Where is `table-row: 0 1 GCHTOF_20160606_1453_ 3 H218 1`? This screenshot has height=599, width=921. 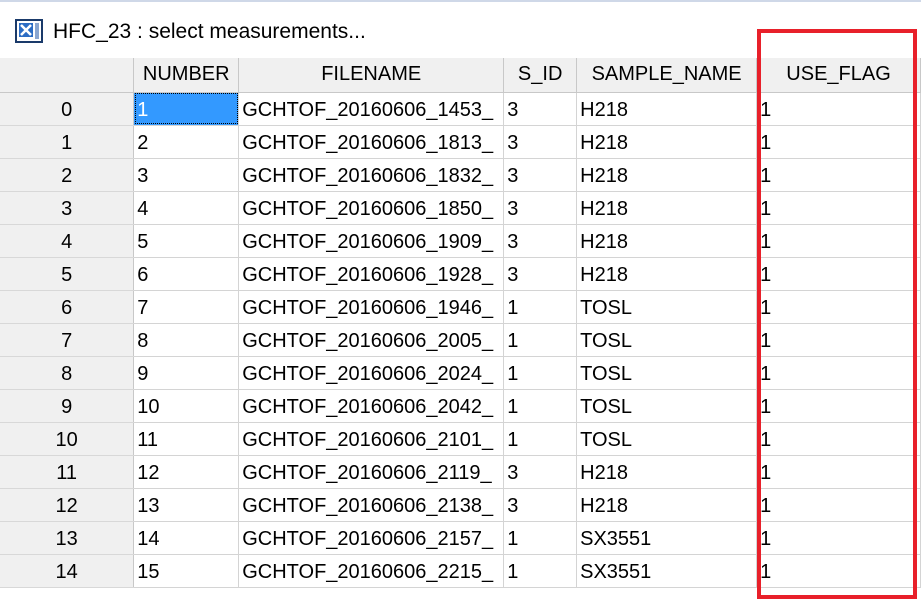 table-row: 0 1 GCHTOF_20160606_1453_ 3 H218 1 is located at coordinates (460, 109).